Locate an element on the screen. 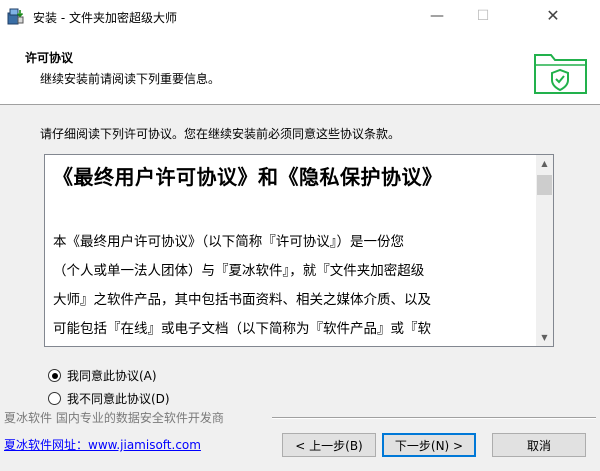 The height and width of the screenshot is (471, 600). installer-app-icon is located at coordinates (15, 16).